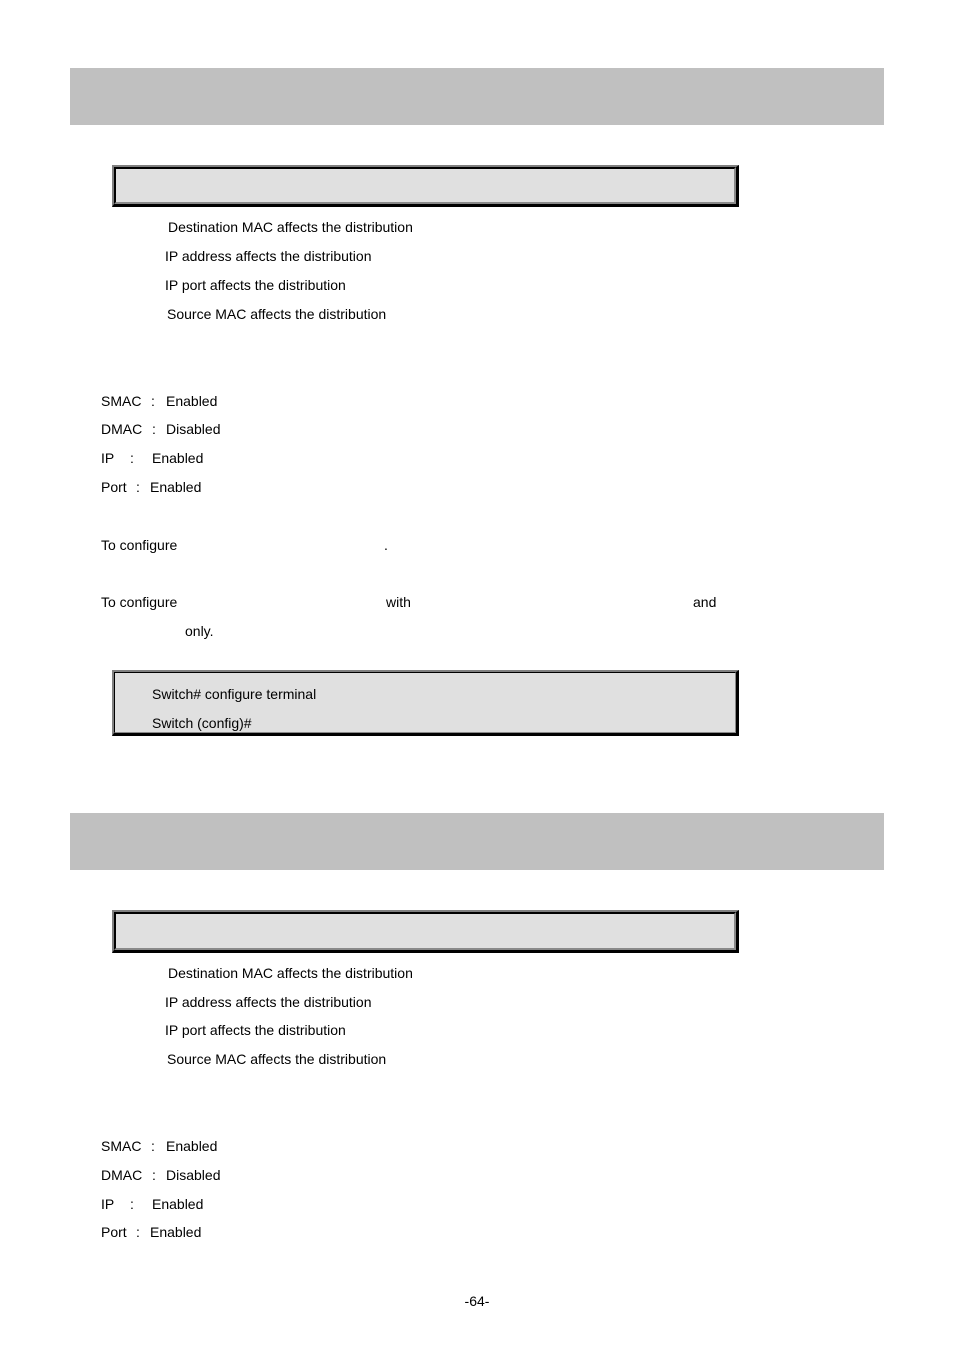  Describe the element at coordinates (705, 602) in the screenshot. I see `usage-text: and` at that location.